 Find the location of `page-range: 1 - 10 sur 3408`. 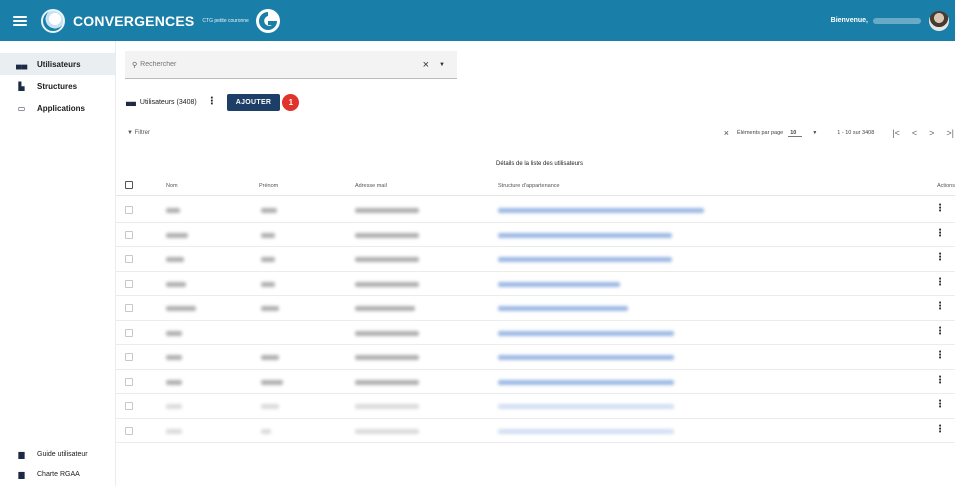

page-range: 1 - 10 sur 3408 is located at coordinates (856, 133).